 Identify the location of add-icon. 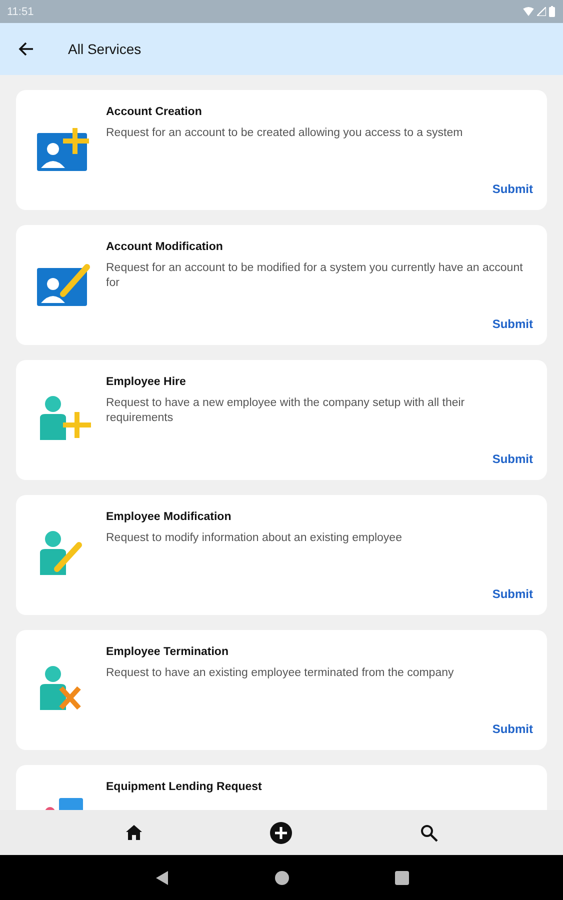
(281, 833).